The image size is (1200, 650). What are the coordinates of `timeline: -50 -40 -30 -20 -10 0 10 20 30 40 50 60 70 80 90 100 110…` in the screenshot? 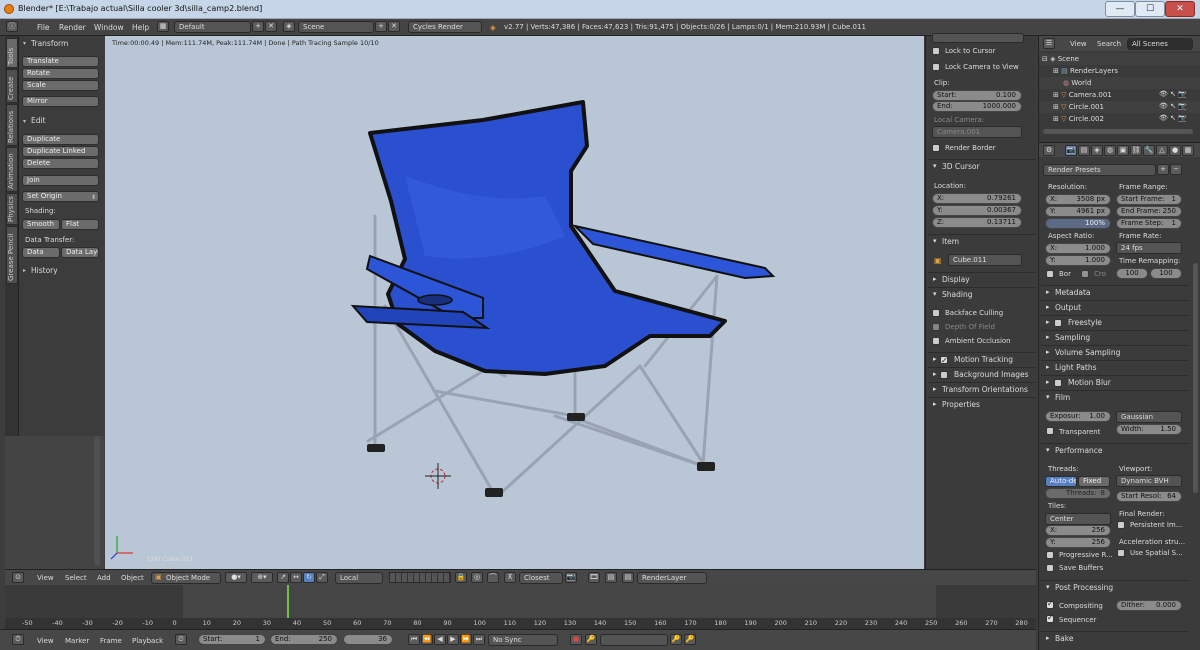 It's located at (520, 607).